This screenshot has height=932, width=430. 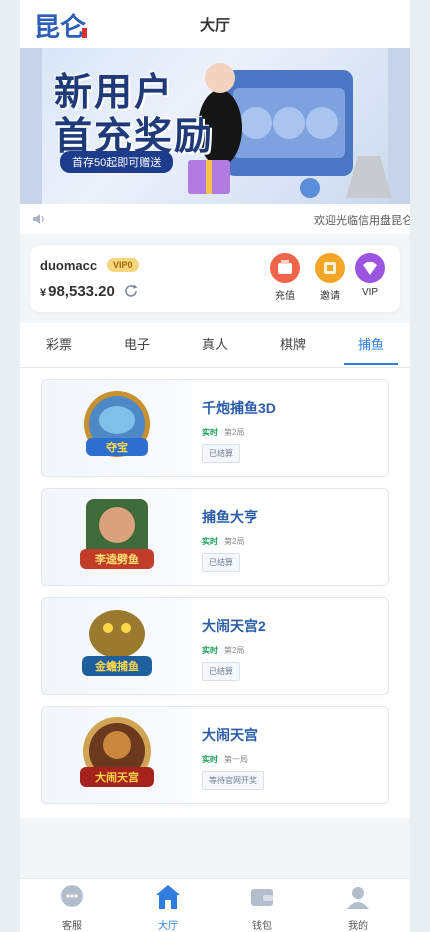 What do you see at coordinates (371, 345) in the screenshot?
I see `tab-fishing: 捕鱼` at bounding box center [371, 345].